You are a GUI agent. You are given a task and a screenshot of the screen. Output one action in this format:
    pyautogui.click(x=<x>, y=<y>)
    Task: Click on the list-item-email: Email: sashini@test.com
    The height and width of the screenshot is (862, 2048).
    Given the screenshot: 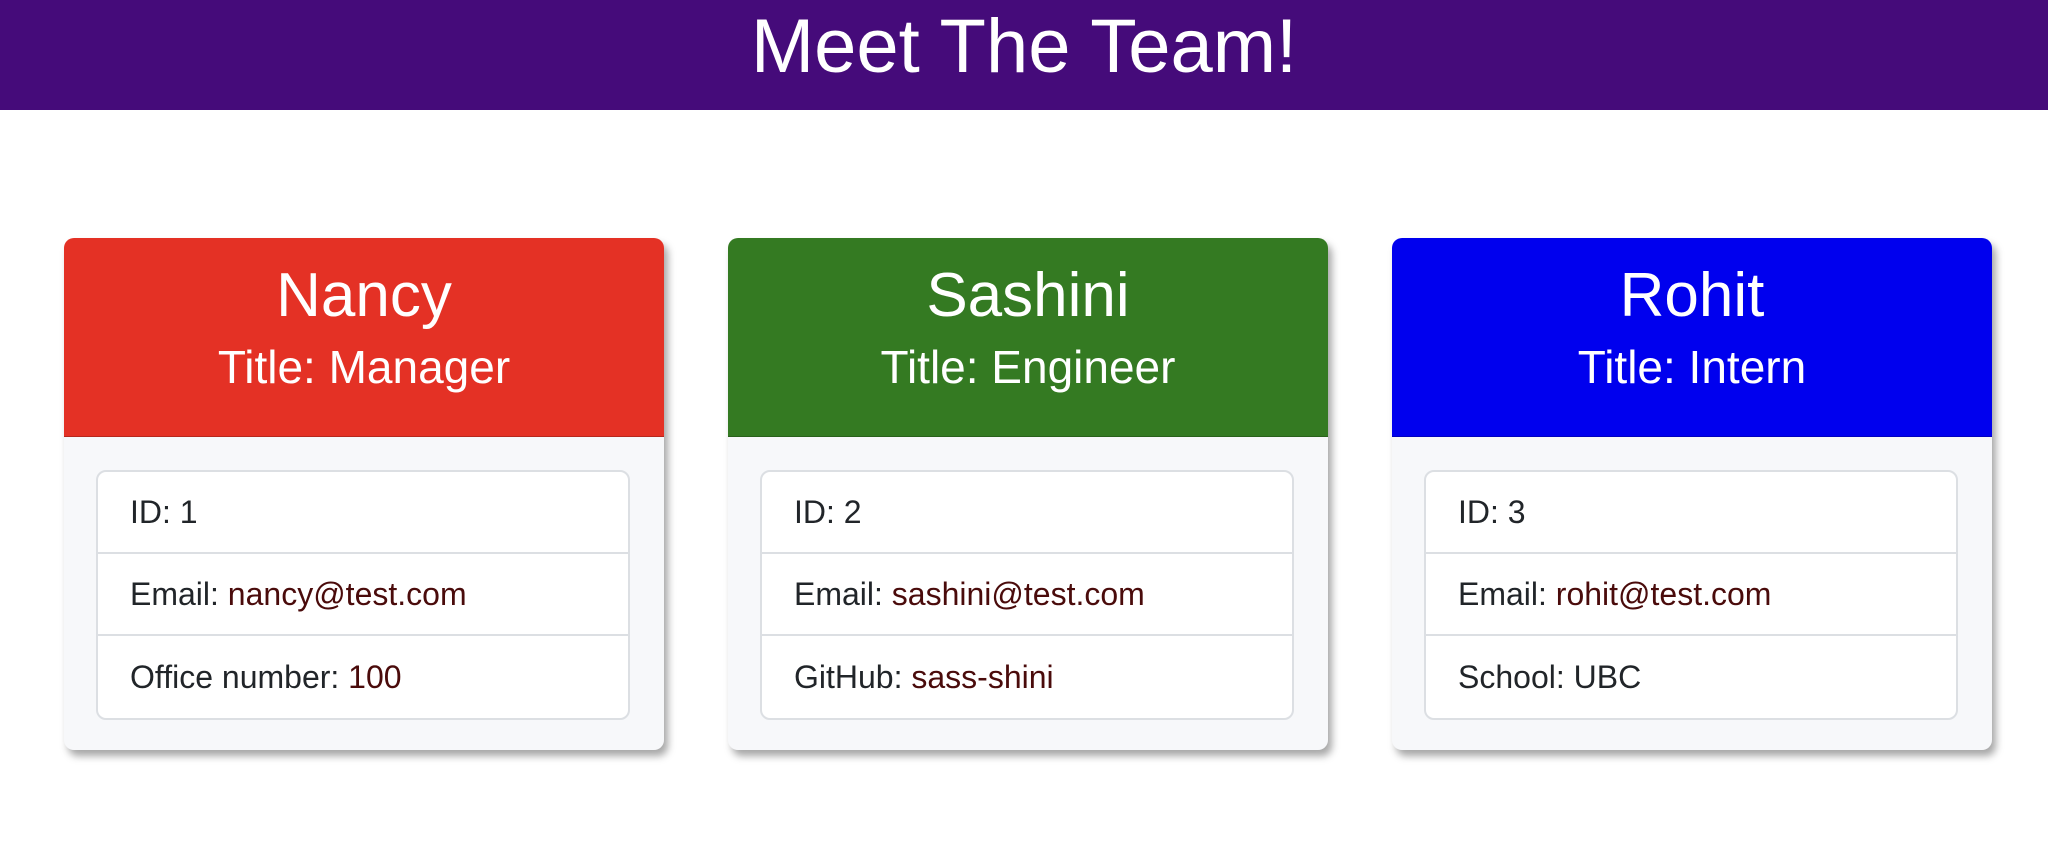 What is the action you would take?
    pyautogui.click(x=1027, y=595)
    